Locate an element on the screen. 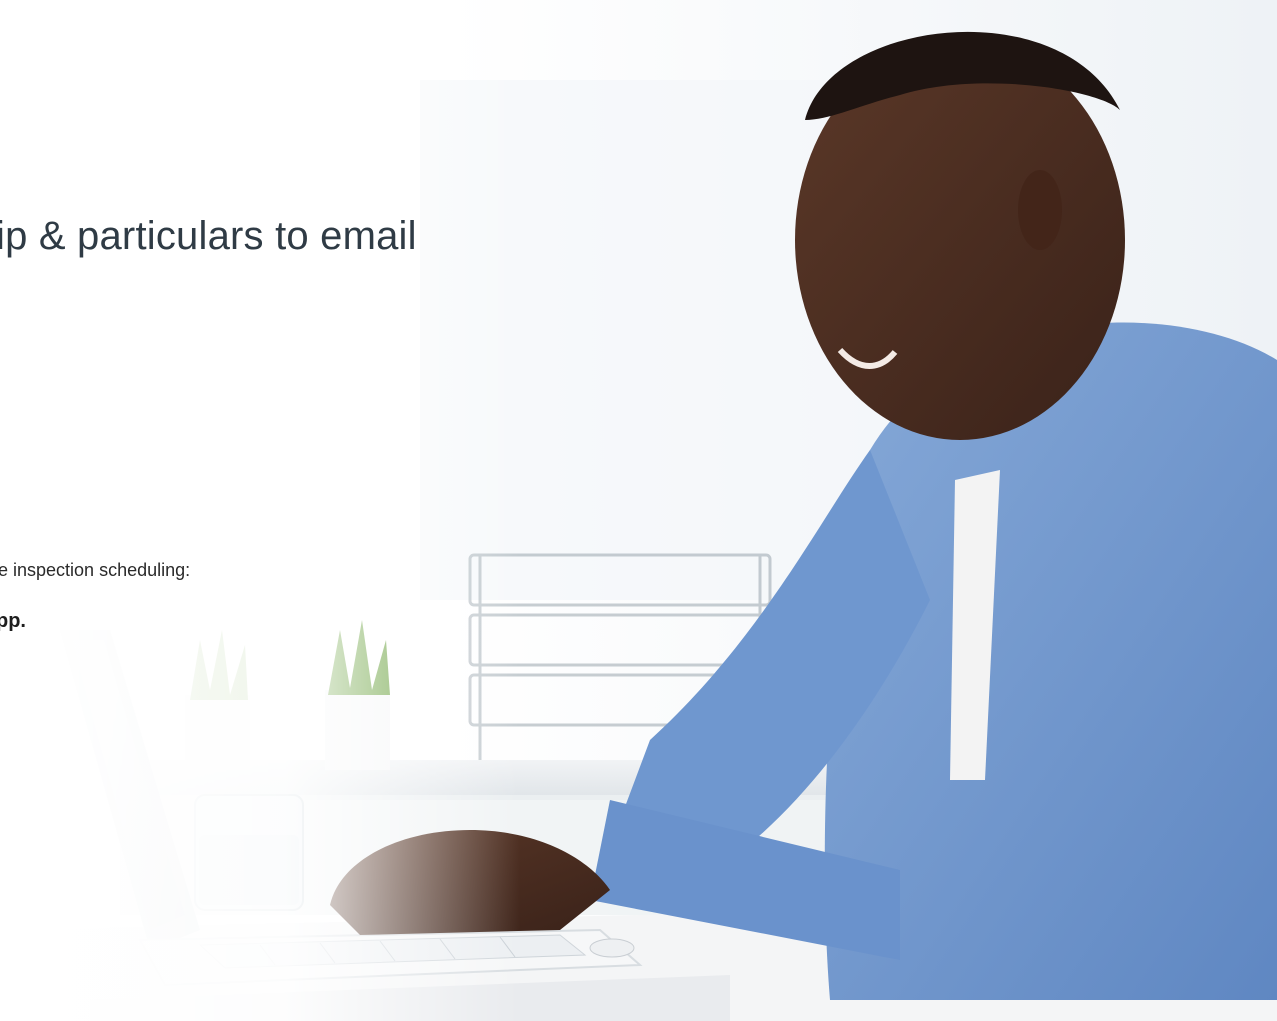 The image size is (1277, 1021). emphasis-text: pp. is located at coordinates (13, 621).